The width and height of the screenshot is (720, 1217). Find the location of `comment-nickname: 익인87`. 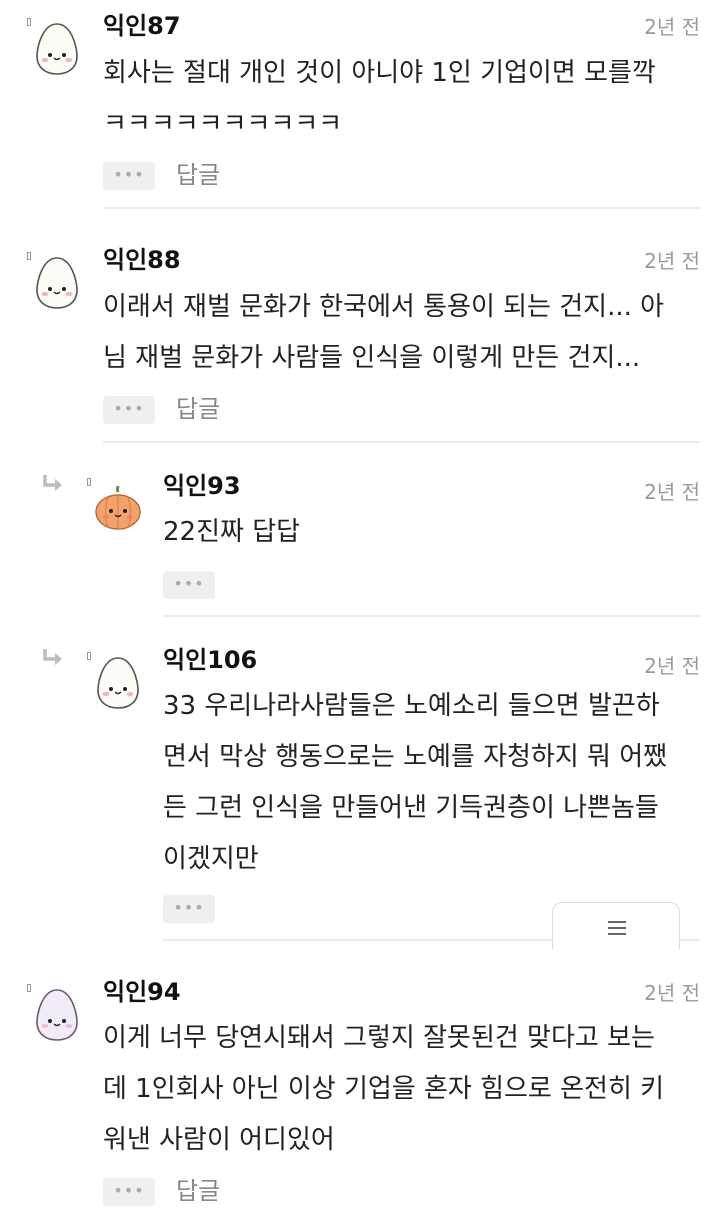

comment-nickname: 익인87 is located at coordinates (142, 26).